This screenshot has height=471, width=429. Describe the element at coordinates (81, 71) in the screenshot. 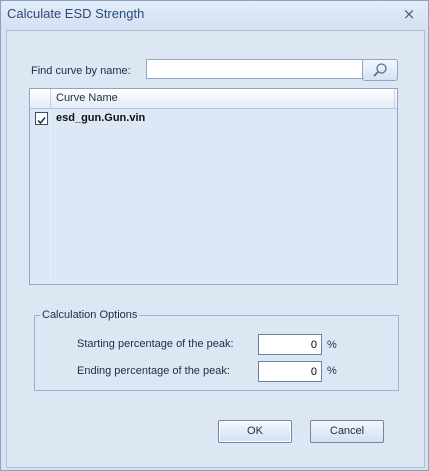

I see `find-curve-label: Find curve by name:` at that location.